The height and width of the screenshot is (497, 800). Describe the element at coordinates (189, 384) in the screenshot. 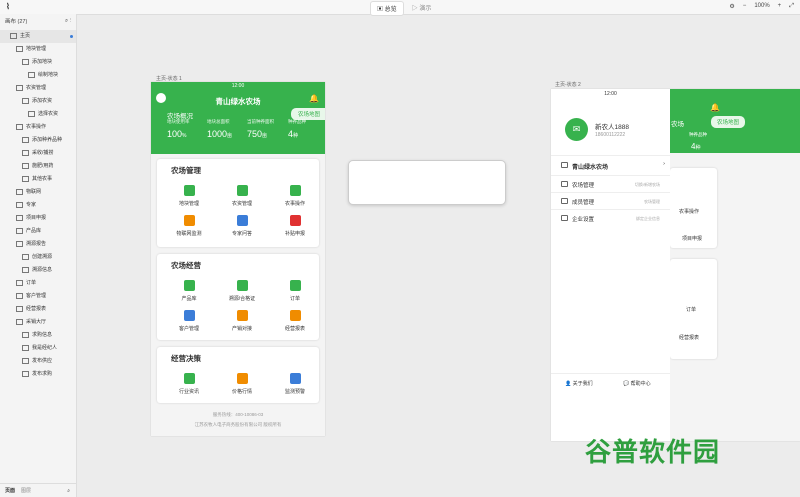

I see `grid-item: 行业资讯` at that location.